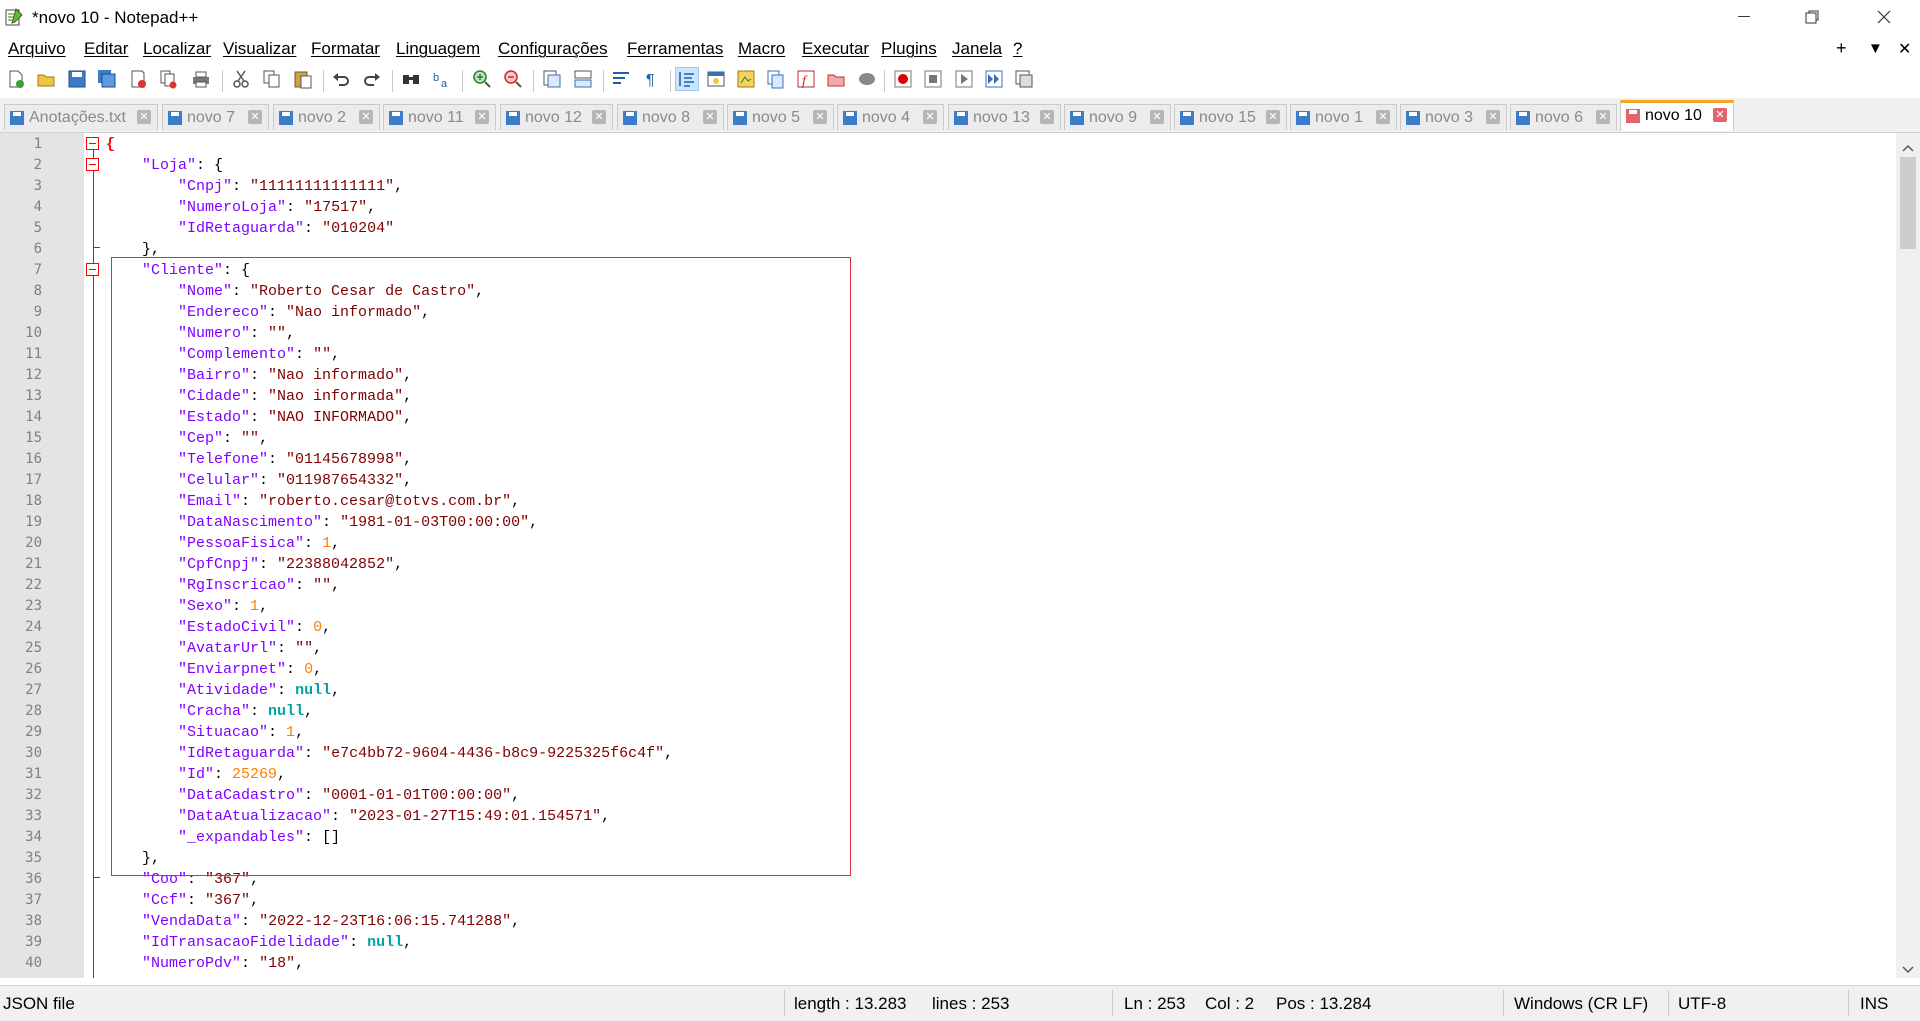 This screenshot has width=1920, height=1021. What do you see at coordinates (933, 79) in the screenshot?
I see `stop-macro-icon` at bounding box center [933, 79].